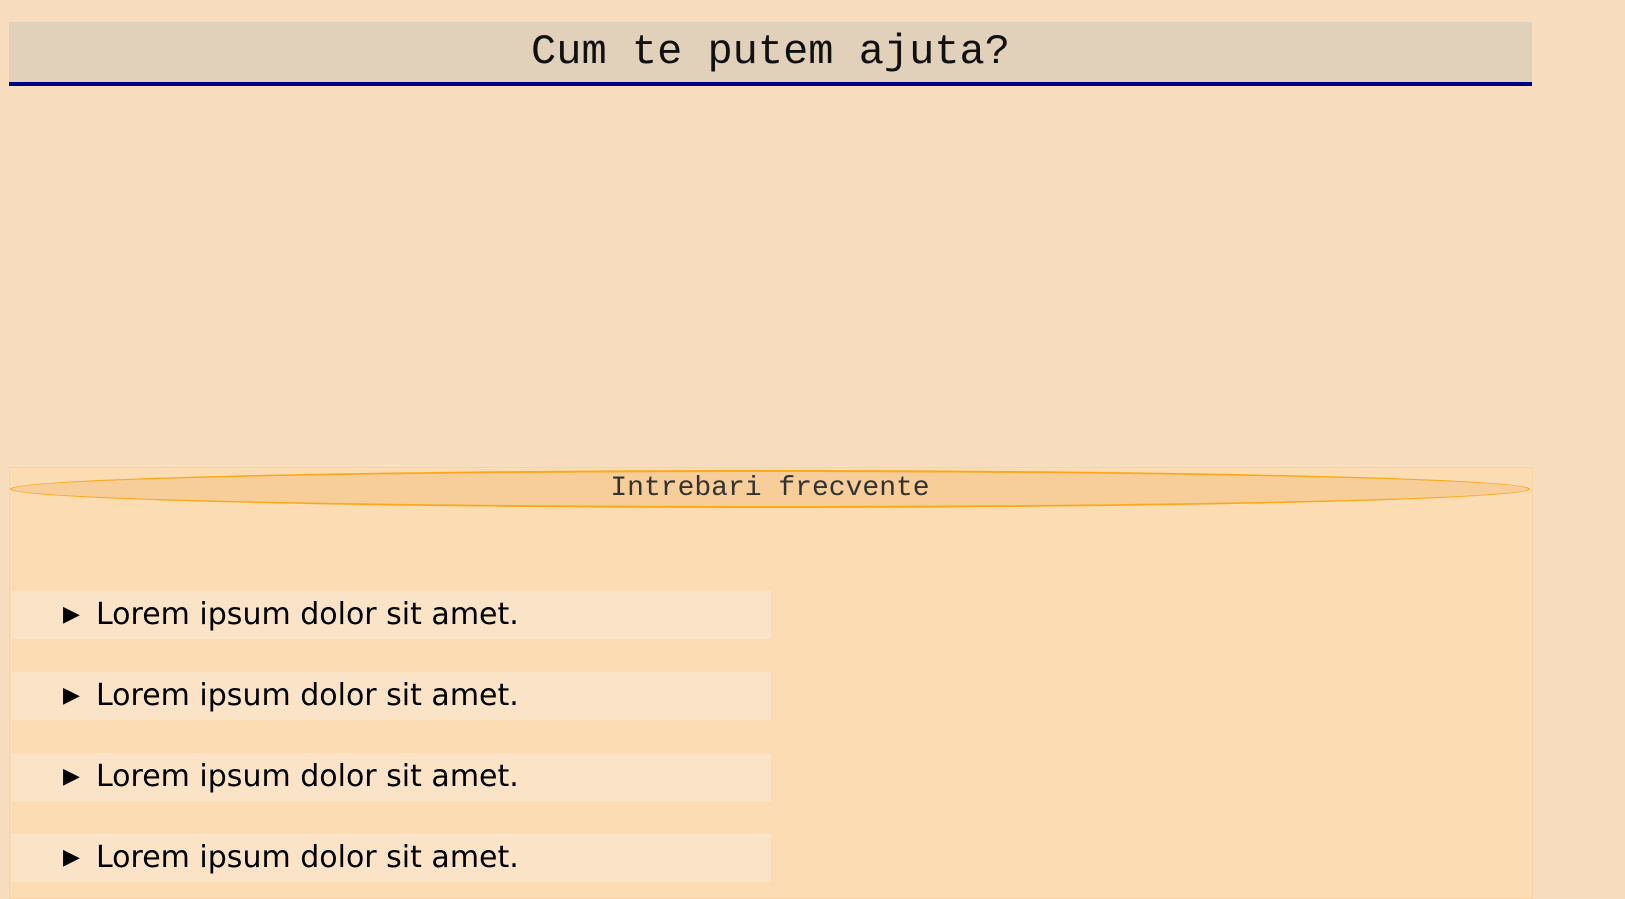 The height and width of the screenshot is (899, 1625). I want to click on page-title: Cum te putem ajuta?, so click(770, 52).